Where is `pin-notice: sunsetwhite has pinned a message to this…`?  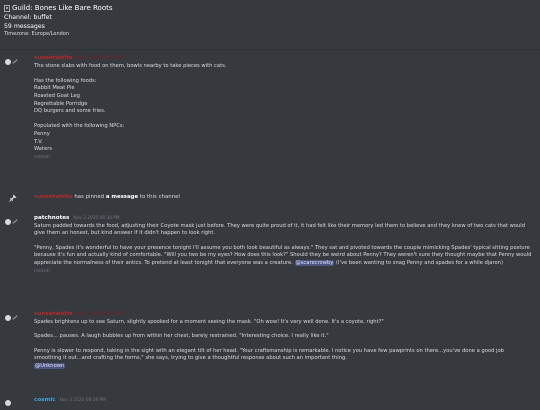 pin-notice: sunsetwhite has pinned a message to this… is located at coordinates (270, 198).